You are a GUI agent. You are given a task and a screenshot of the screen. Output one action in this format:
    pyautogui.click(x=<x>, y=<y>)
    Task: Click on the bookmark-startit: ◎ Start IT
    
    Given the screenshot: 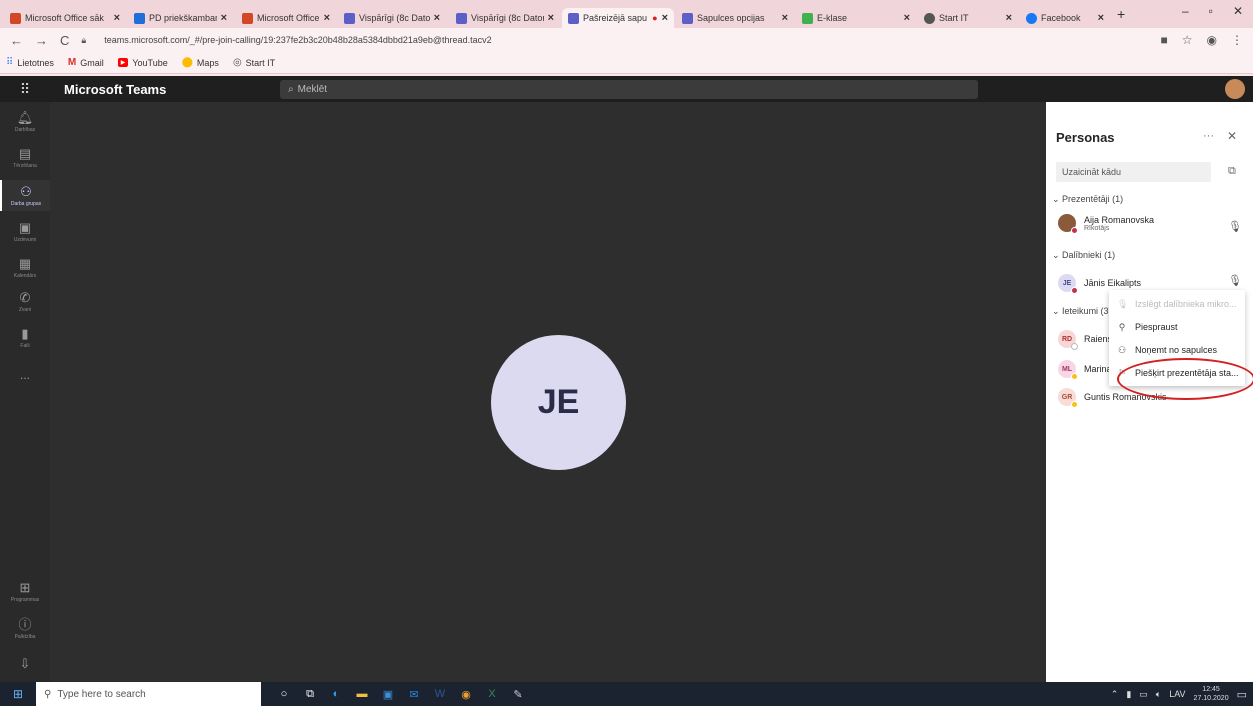 What is the action you would take?
    pyautogui.click(x=254, y=62)
    